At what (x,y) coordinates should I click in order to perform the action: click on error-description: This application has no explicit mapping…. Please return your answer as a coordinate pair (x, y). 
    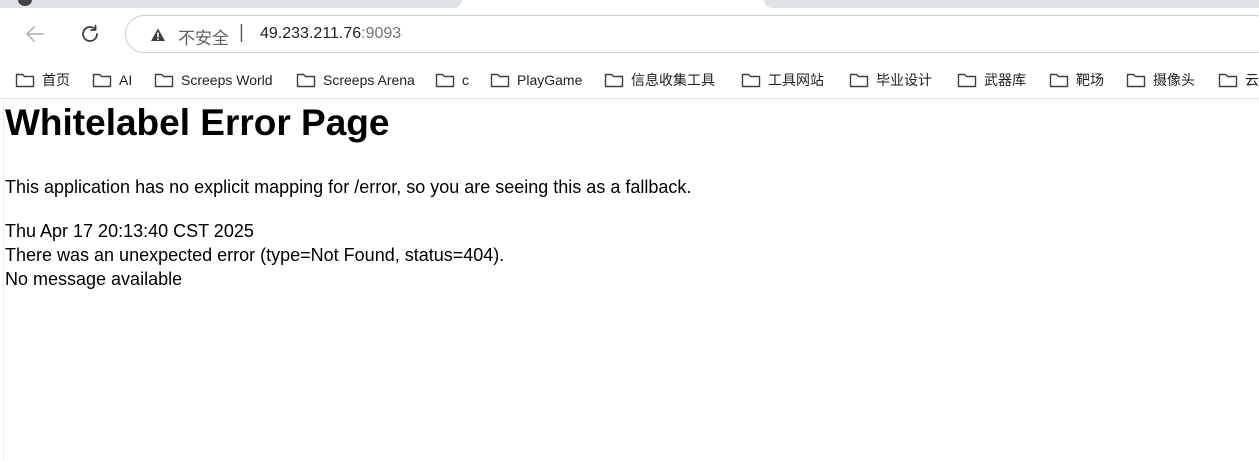
    Looking at the image, I should click on (348, 187).